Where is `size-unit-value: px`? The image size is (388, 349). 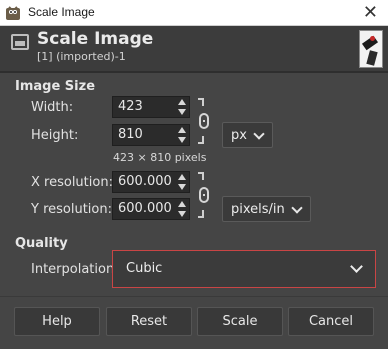
size-unit-value: px is located at coordinates (239, 135).